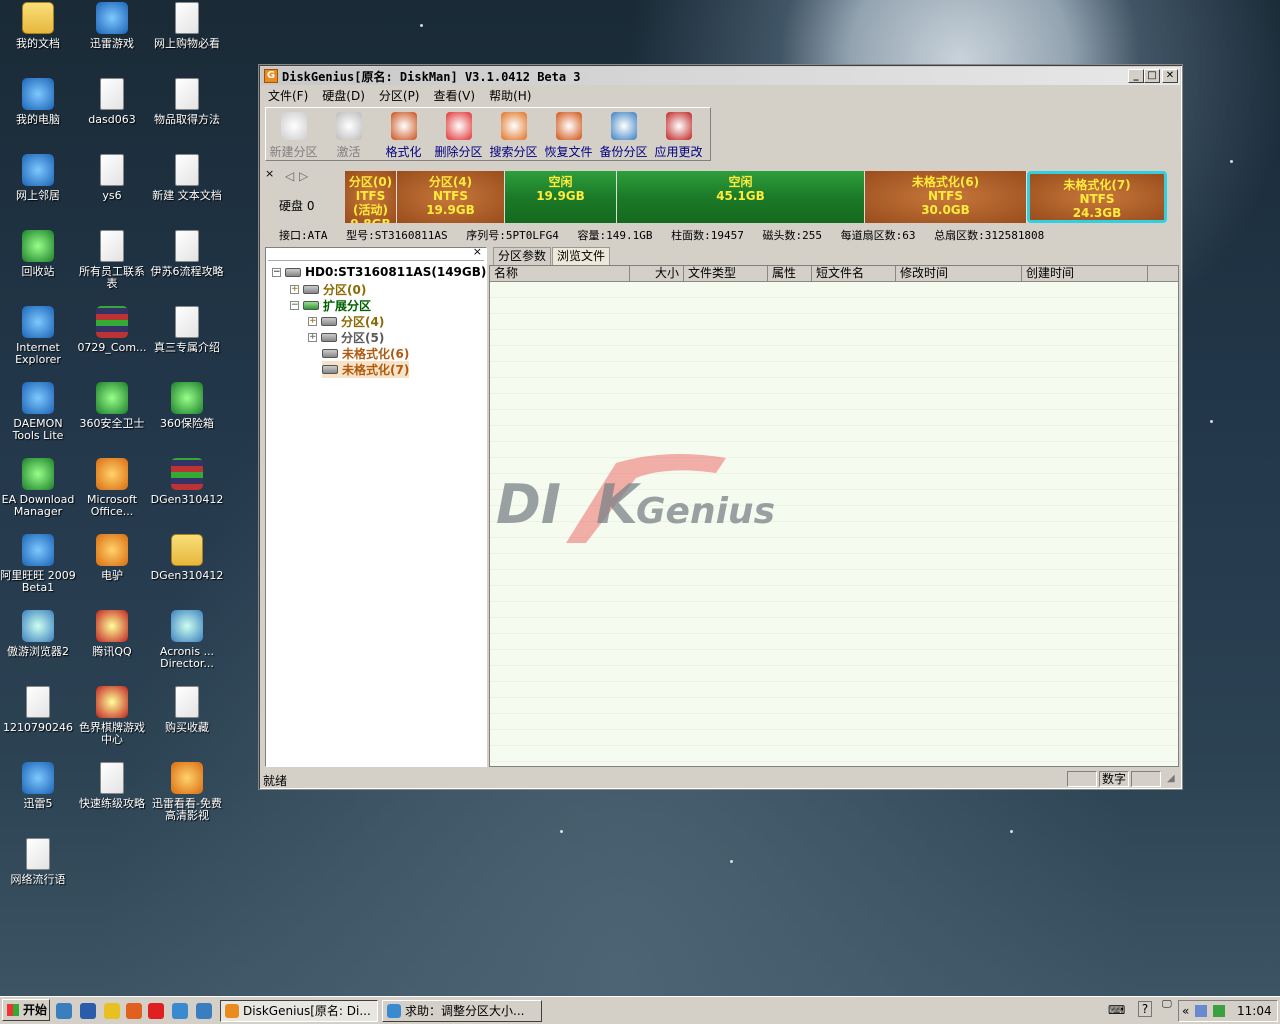  Describe the element at coordinates (1167, 1004) in the screenshot. I see `ime-icon: 🖵` at that location.